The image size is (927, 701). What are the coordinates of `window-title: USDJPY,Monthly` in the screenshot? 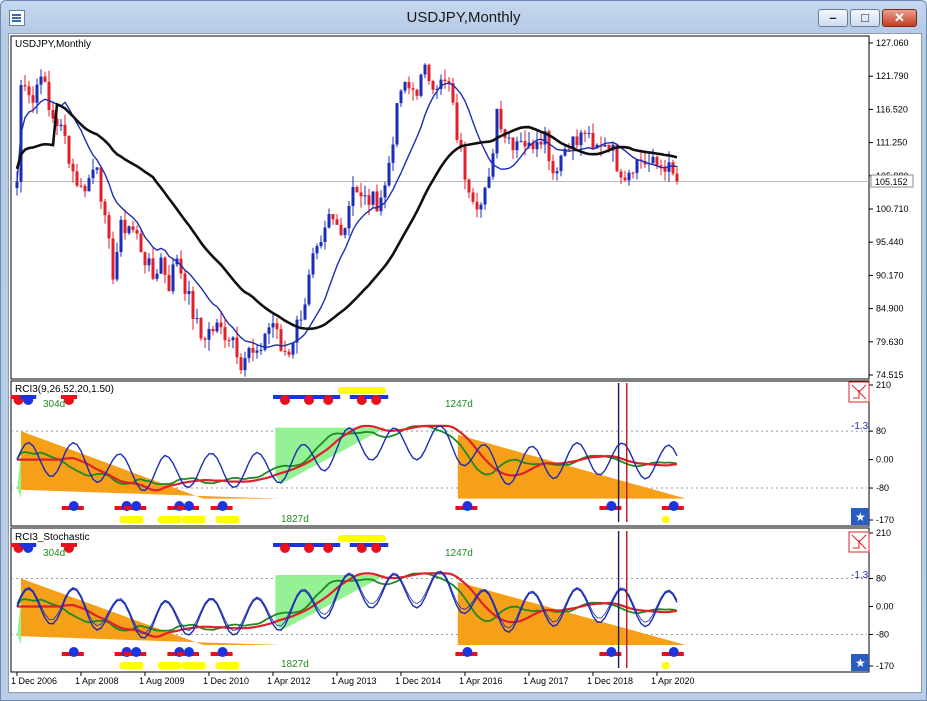 It's located at (463, 17).